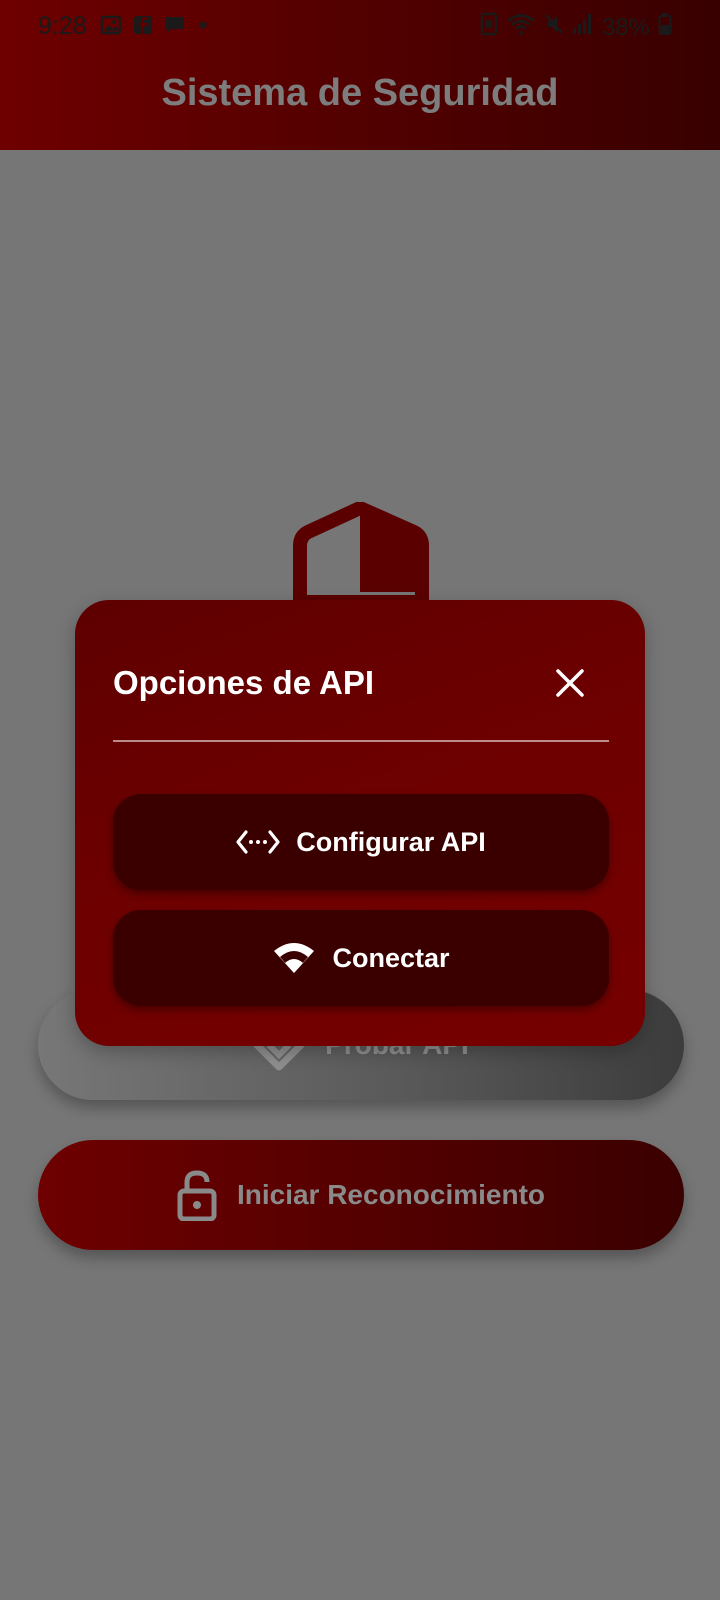 The image size is (720, 1600). What do you see at coordinates (143, 28) in the screenshot?
I see `facebook-icon` at bounding box center [143, 28].